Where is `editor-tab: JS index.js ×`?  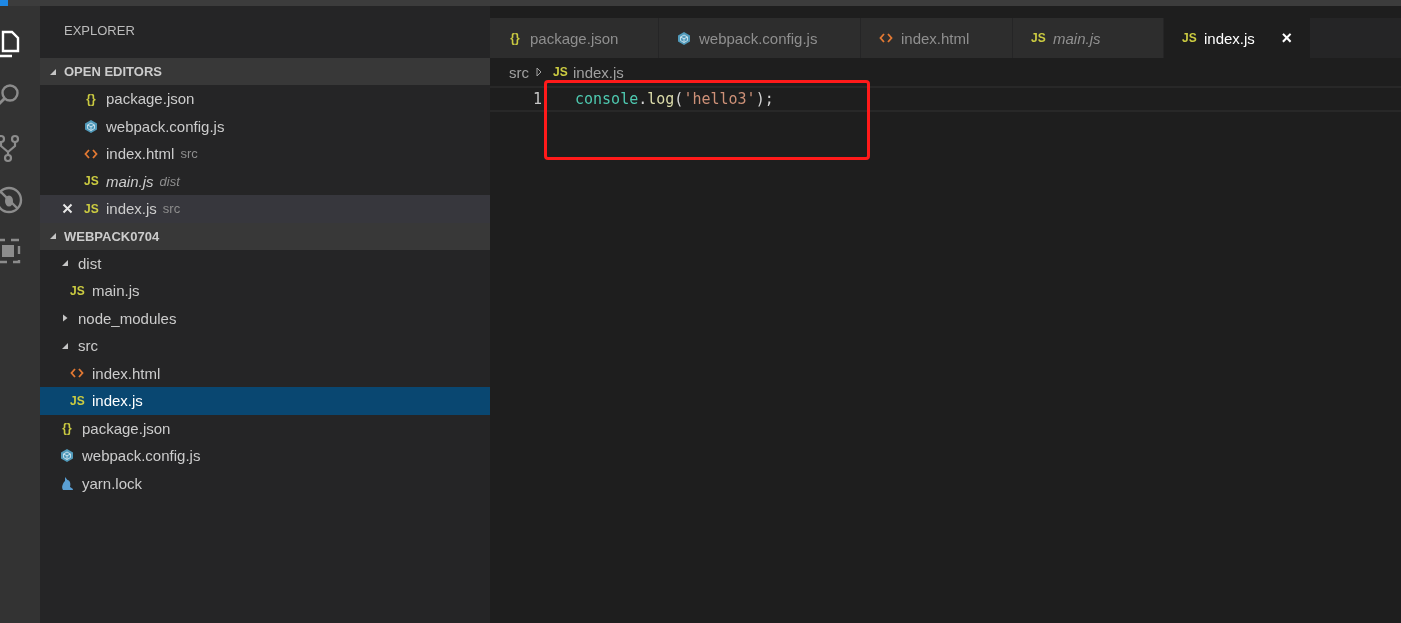 editor-tab: JS index.js × is located at coordinates (1237, 38).